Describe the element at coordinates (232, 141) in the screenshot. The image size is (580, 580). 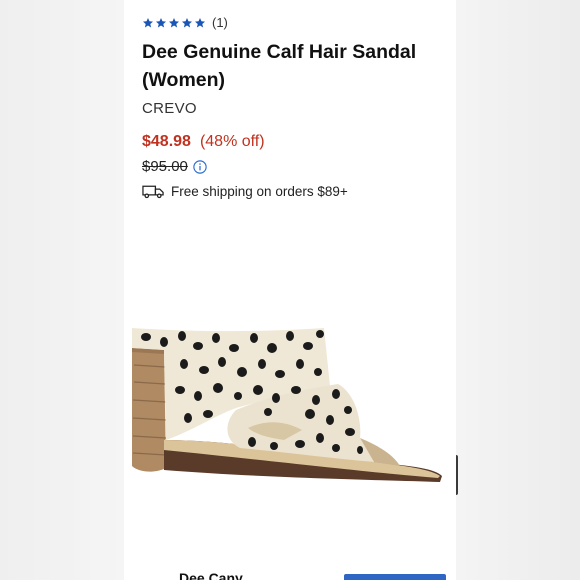
I see `discount-percent: (48% off)` at that location.